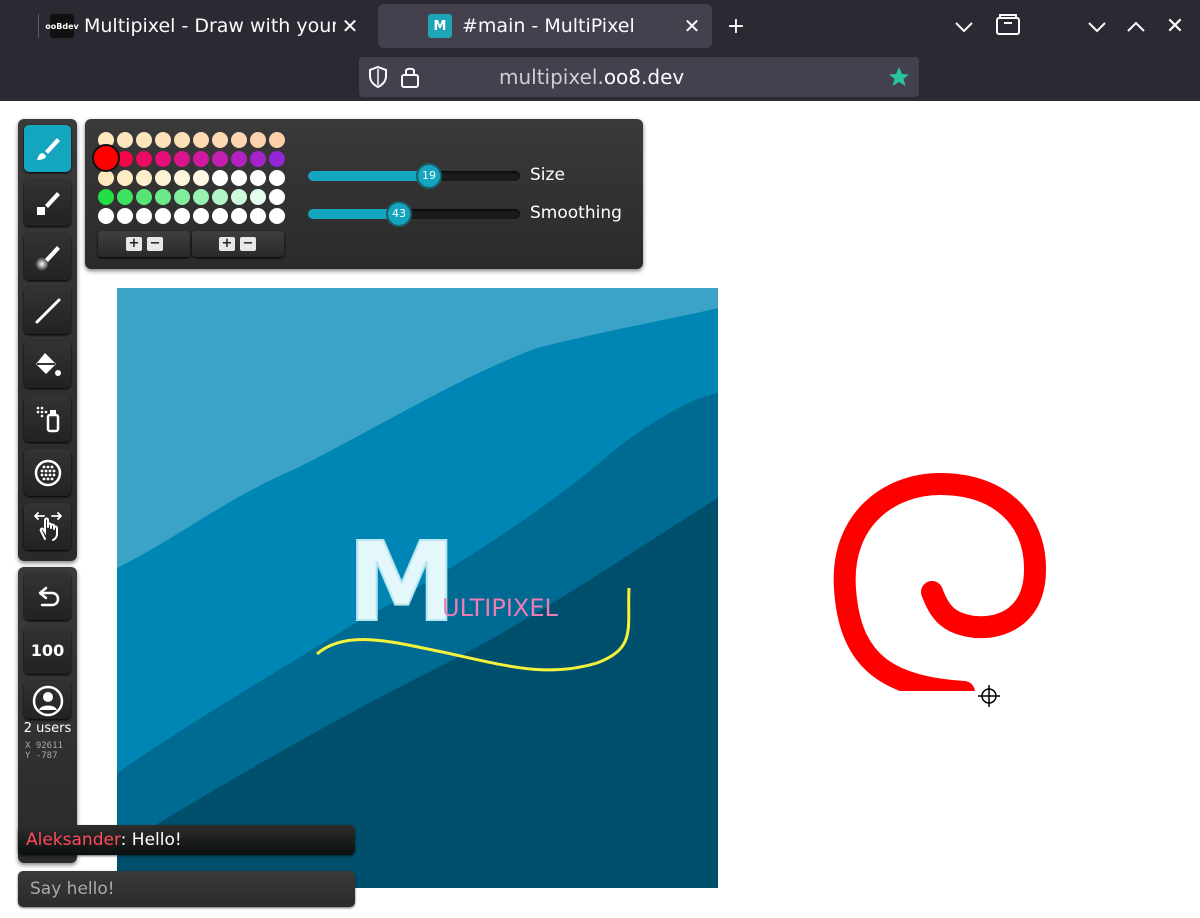 Image resolution: width=1200 pixels, height=918 pixels. What do you see at coordinates (47, 526) in the screenshot?
I see `tool-pan` at bounding box center [47, 526].